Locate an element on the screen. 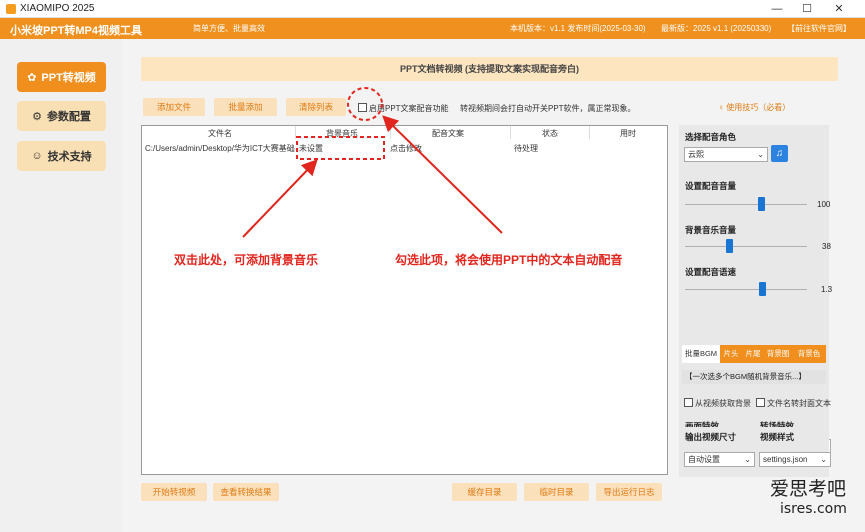 Image resolution: width=865 pixels, height=532 pixels. annotation-right: 勾选此项，将会使用PPT中的文本自动配音 is located at coordinates (509, 260).